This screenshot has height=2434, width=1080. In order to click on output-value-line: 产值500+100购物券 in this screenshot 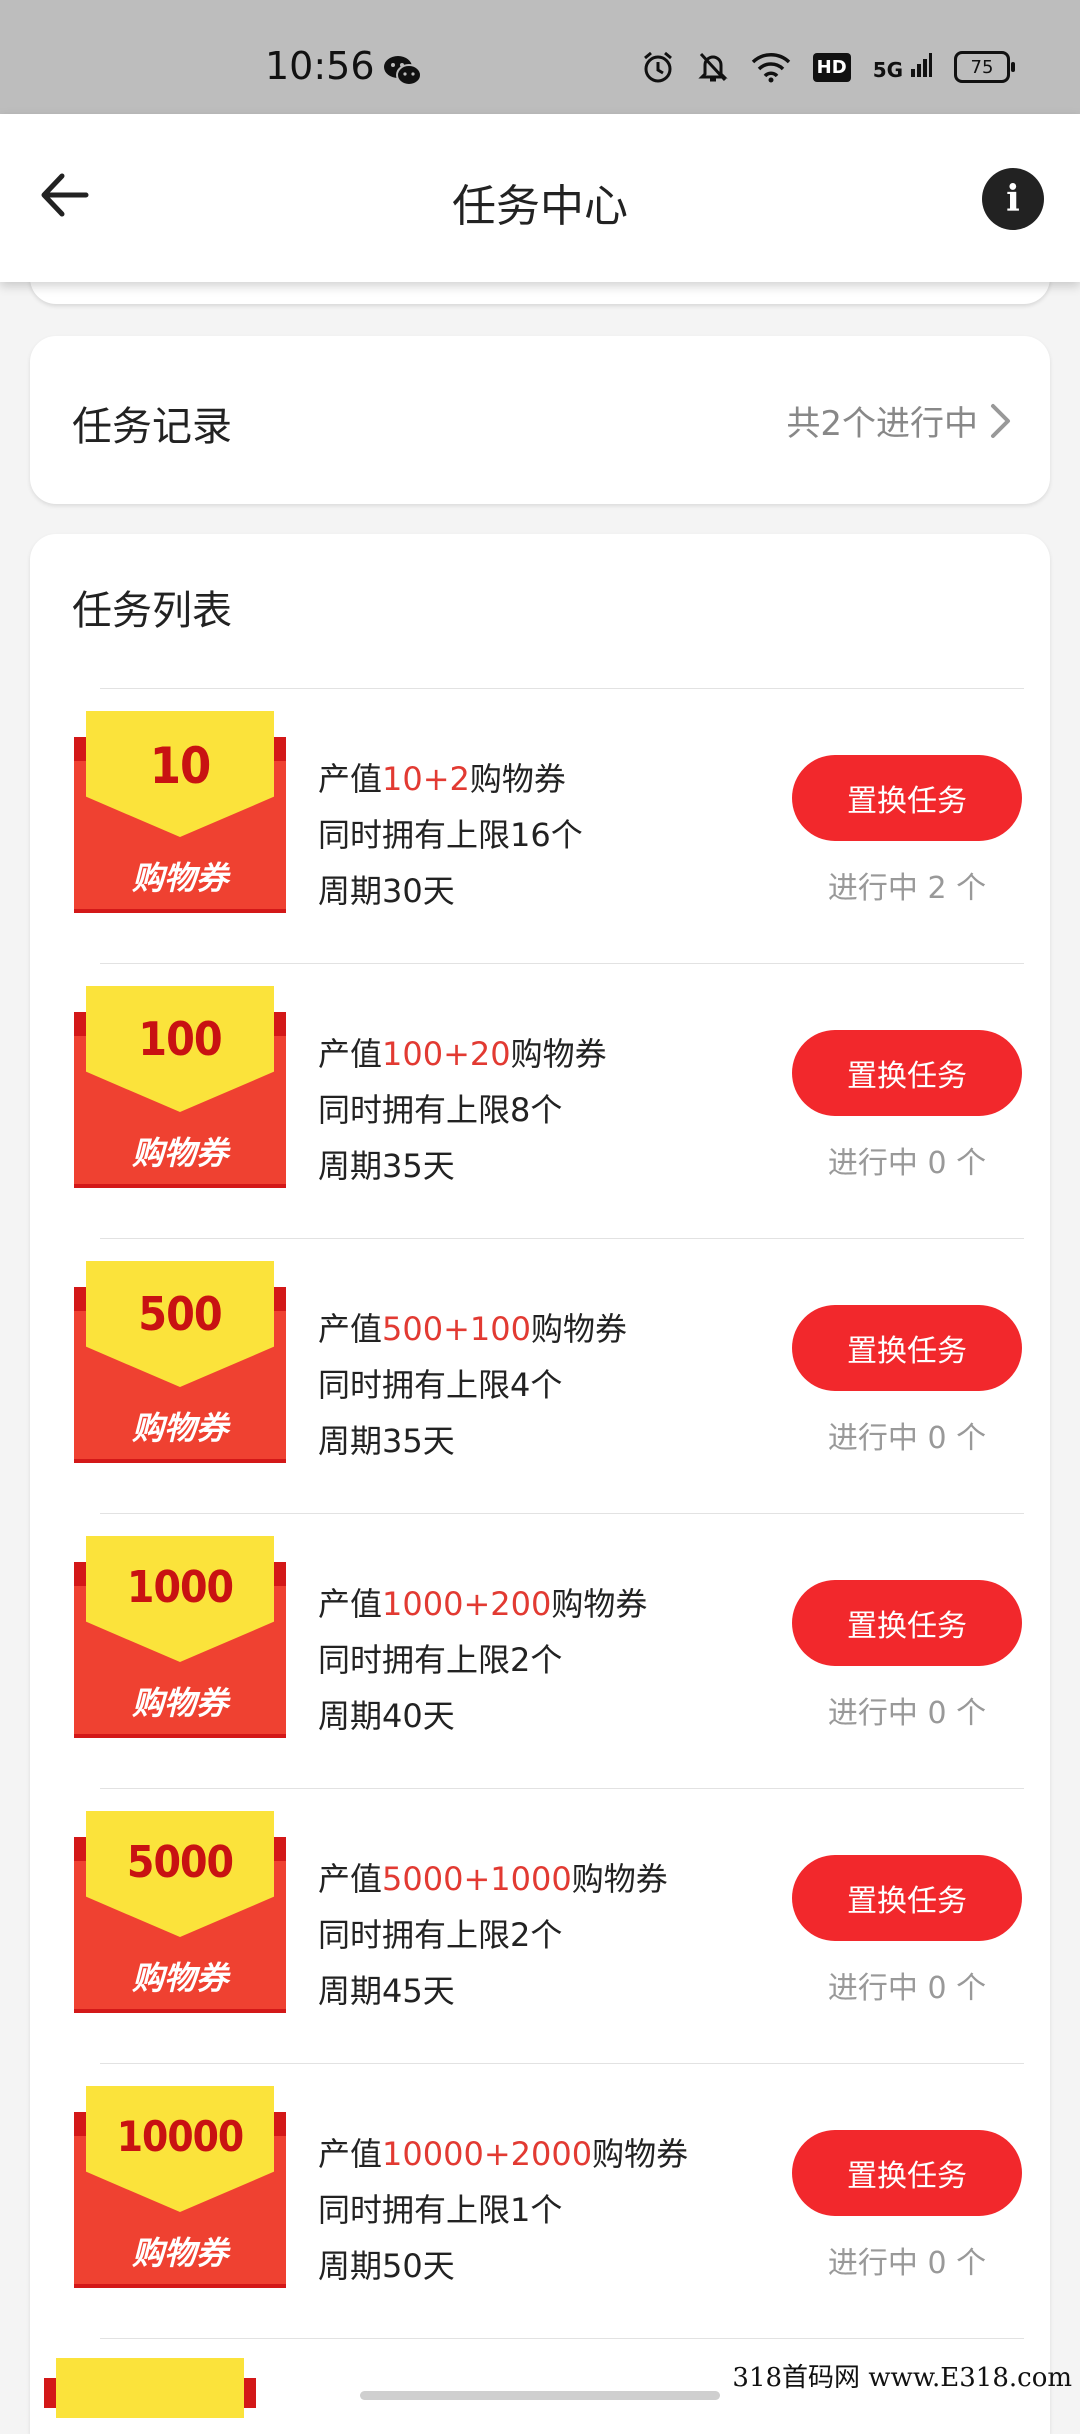, I will do `click(472, 1329)`.